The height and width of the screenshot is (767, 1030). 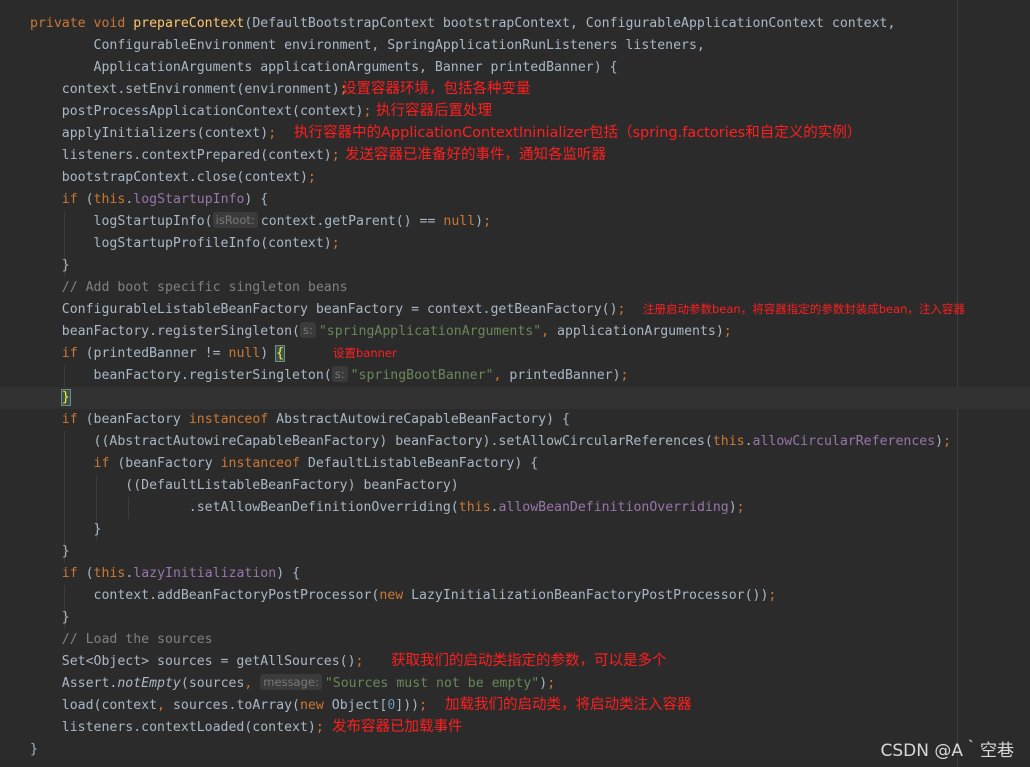 What do you see at coordinates (359, 705) in the screenshot?
I see `code-token: Object[` at bounding box center [359, 705].